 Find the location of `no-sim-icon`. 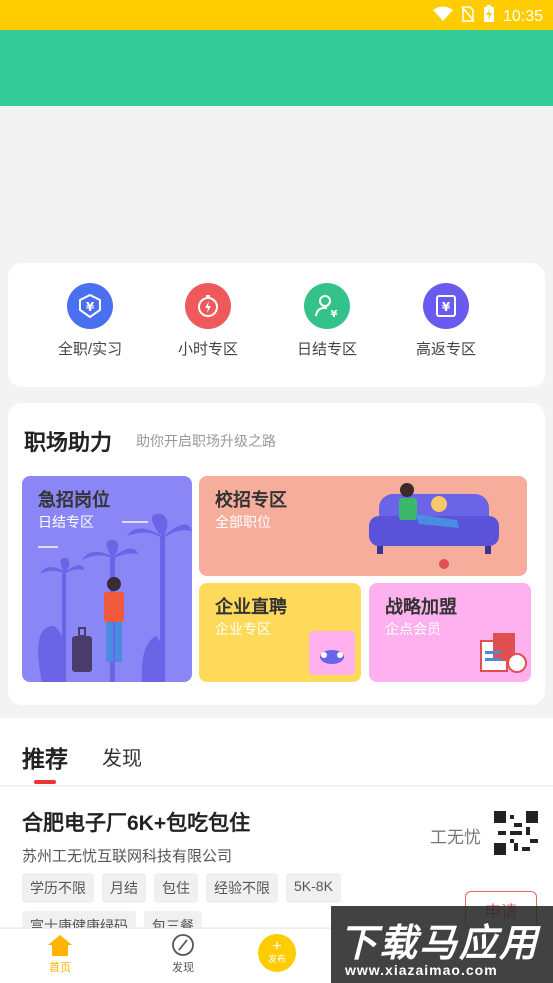

no-sim-icon is located at coordinates (468, 16).